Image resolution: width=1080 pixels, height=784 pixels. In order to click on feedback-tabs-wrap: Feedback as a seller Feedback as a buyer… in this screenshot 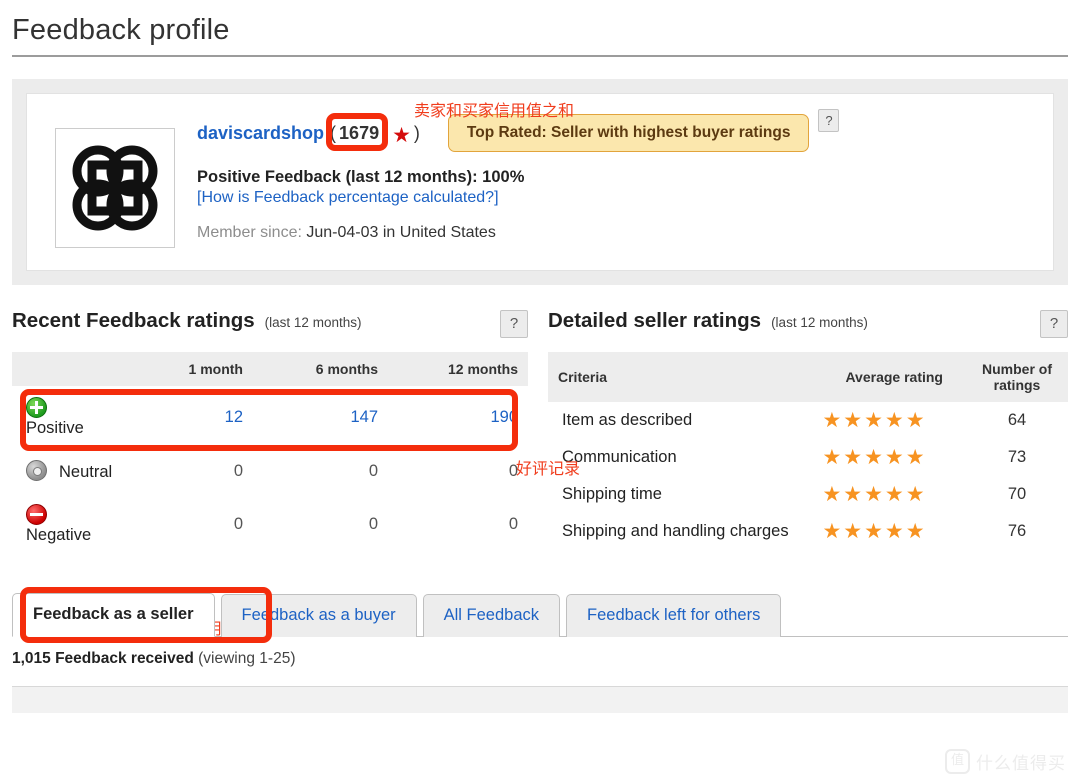, I will do `click(540, 615)`.